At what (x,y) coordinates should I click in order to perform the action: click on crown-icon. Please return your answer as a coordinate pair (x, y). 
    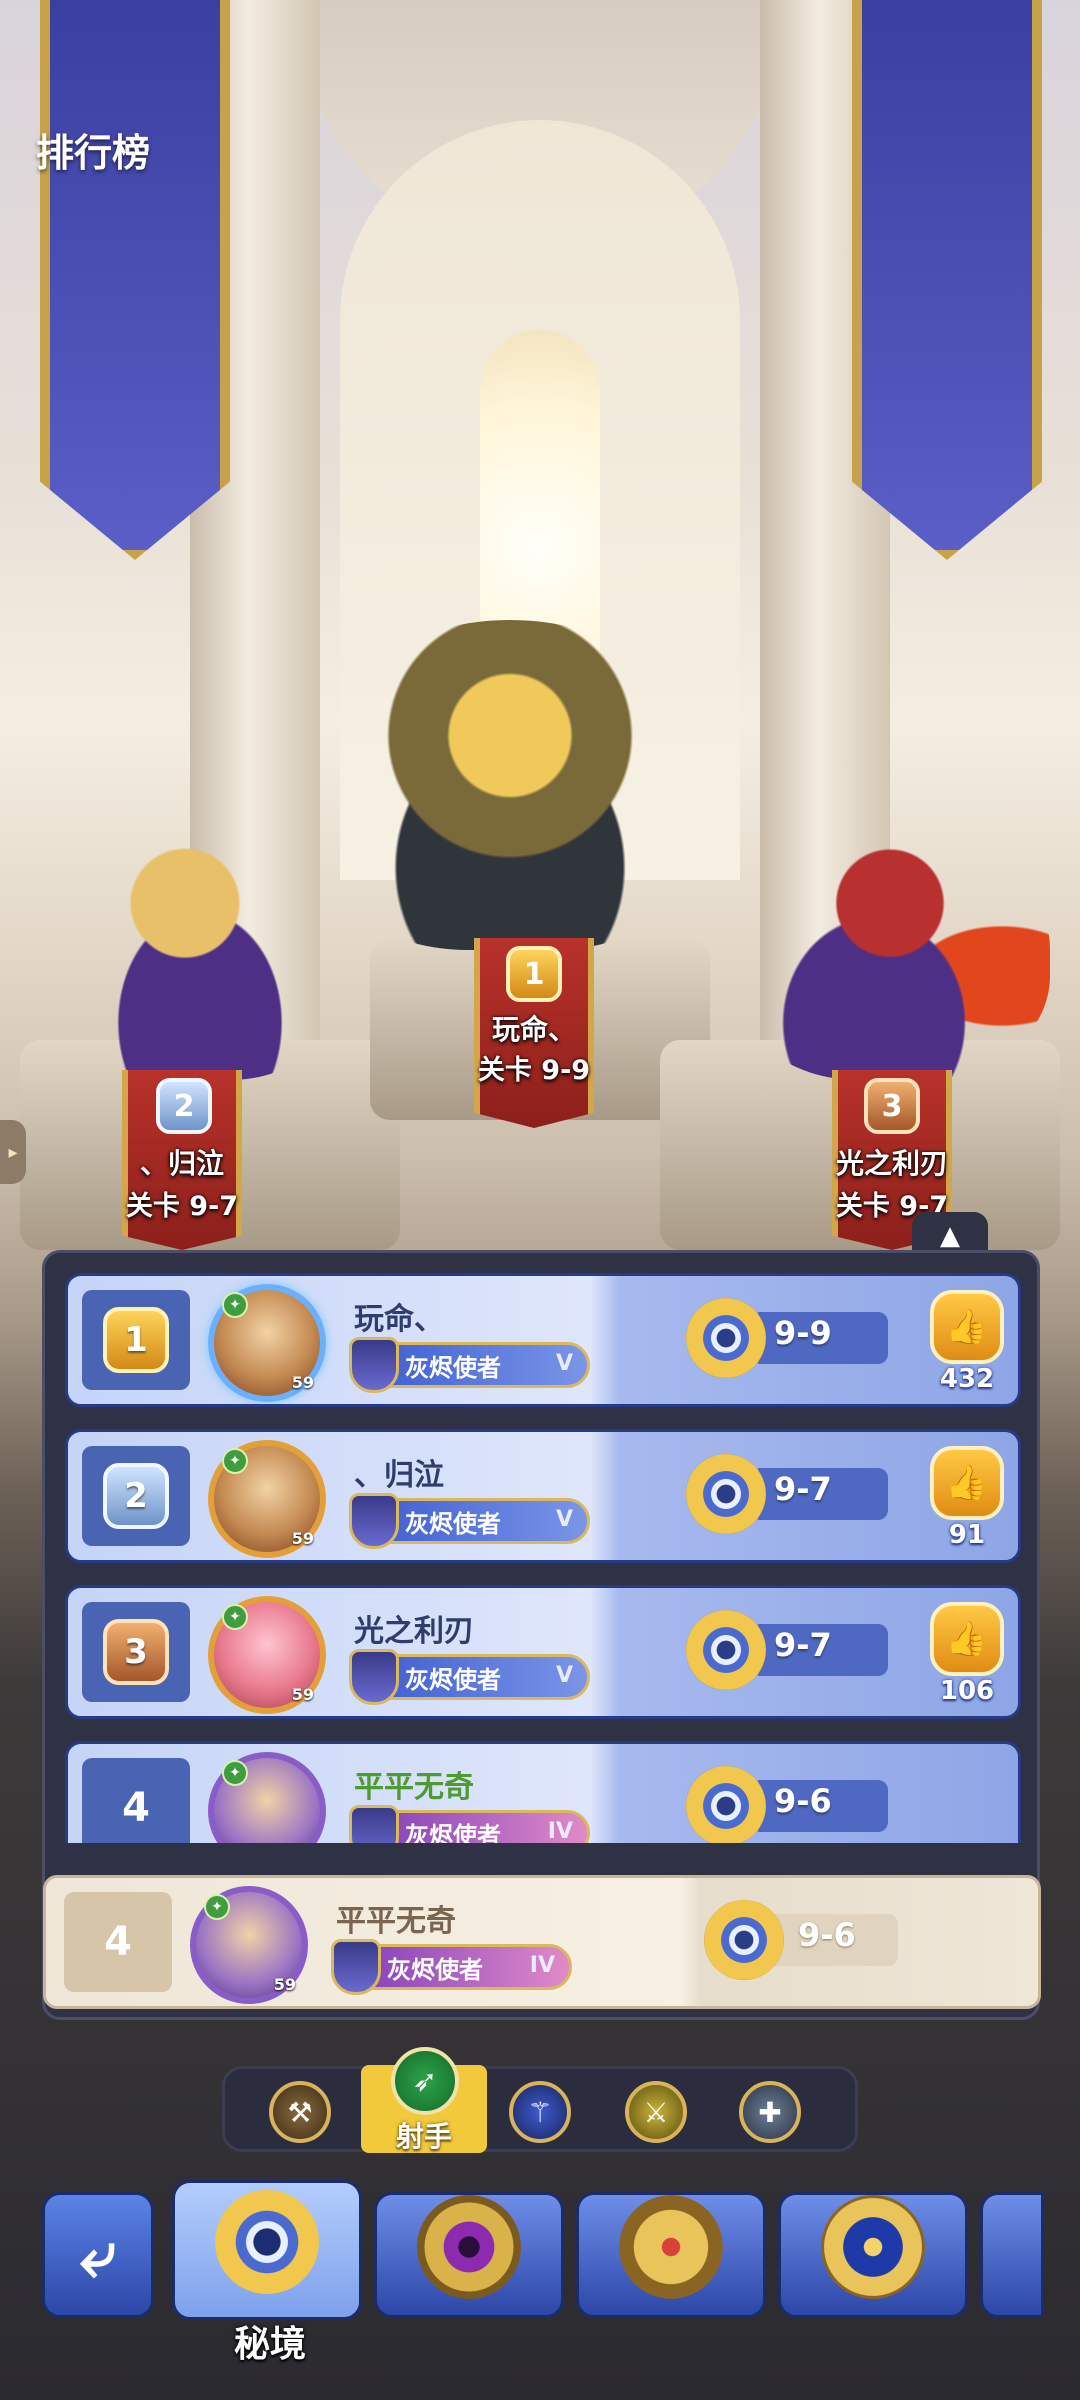
    Looking at the image, I should click on (671, 2247).